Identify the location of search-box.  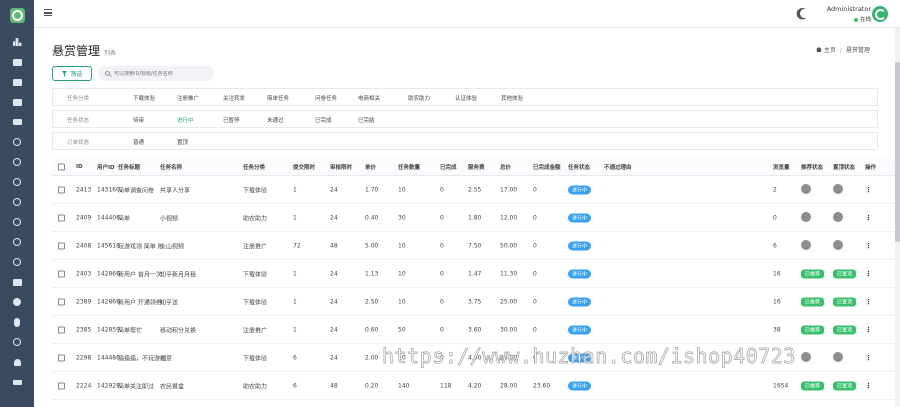
(156, 73).